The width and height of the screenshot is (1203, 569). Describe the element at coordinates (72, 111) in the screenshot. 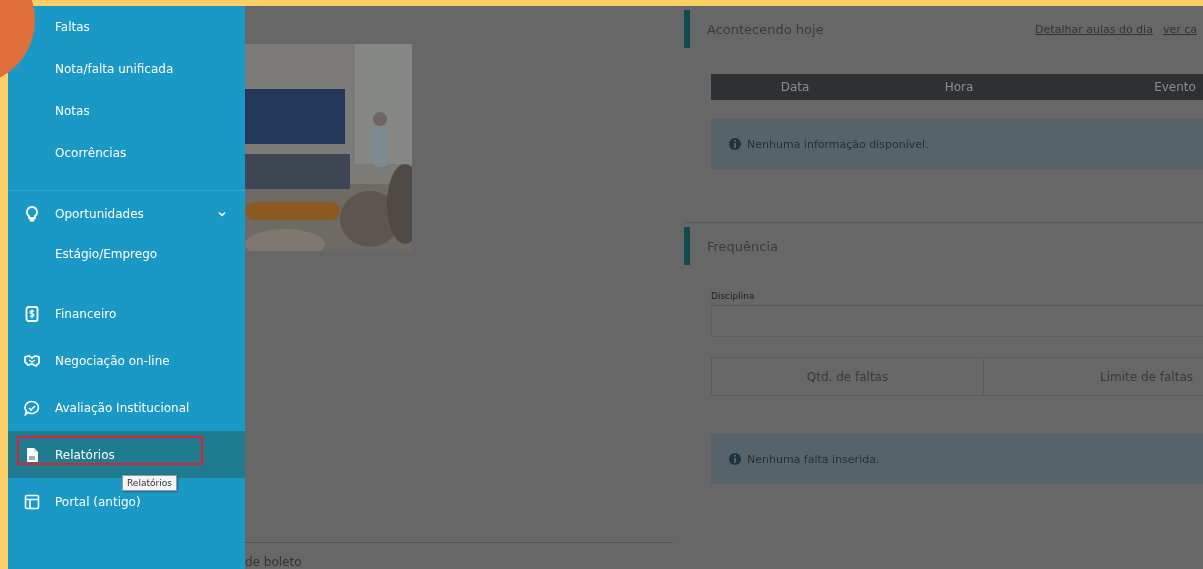

I see `sidebar-item: Notas` at that location.